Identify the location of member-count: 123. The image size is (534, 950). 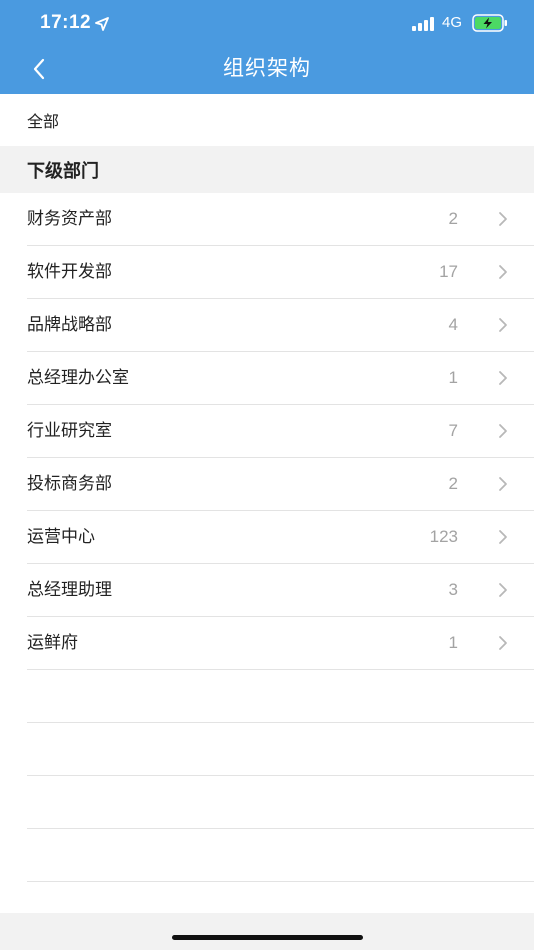
(443, 536).